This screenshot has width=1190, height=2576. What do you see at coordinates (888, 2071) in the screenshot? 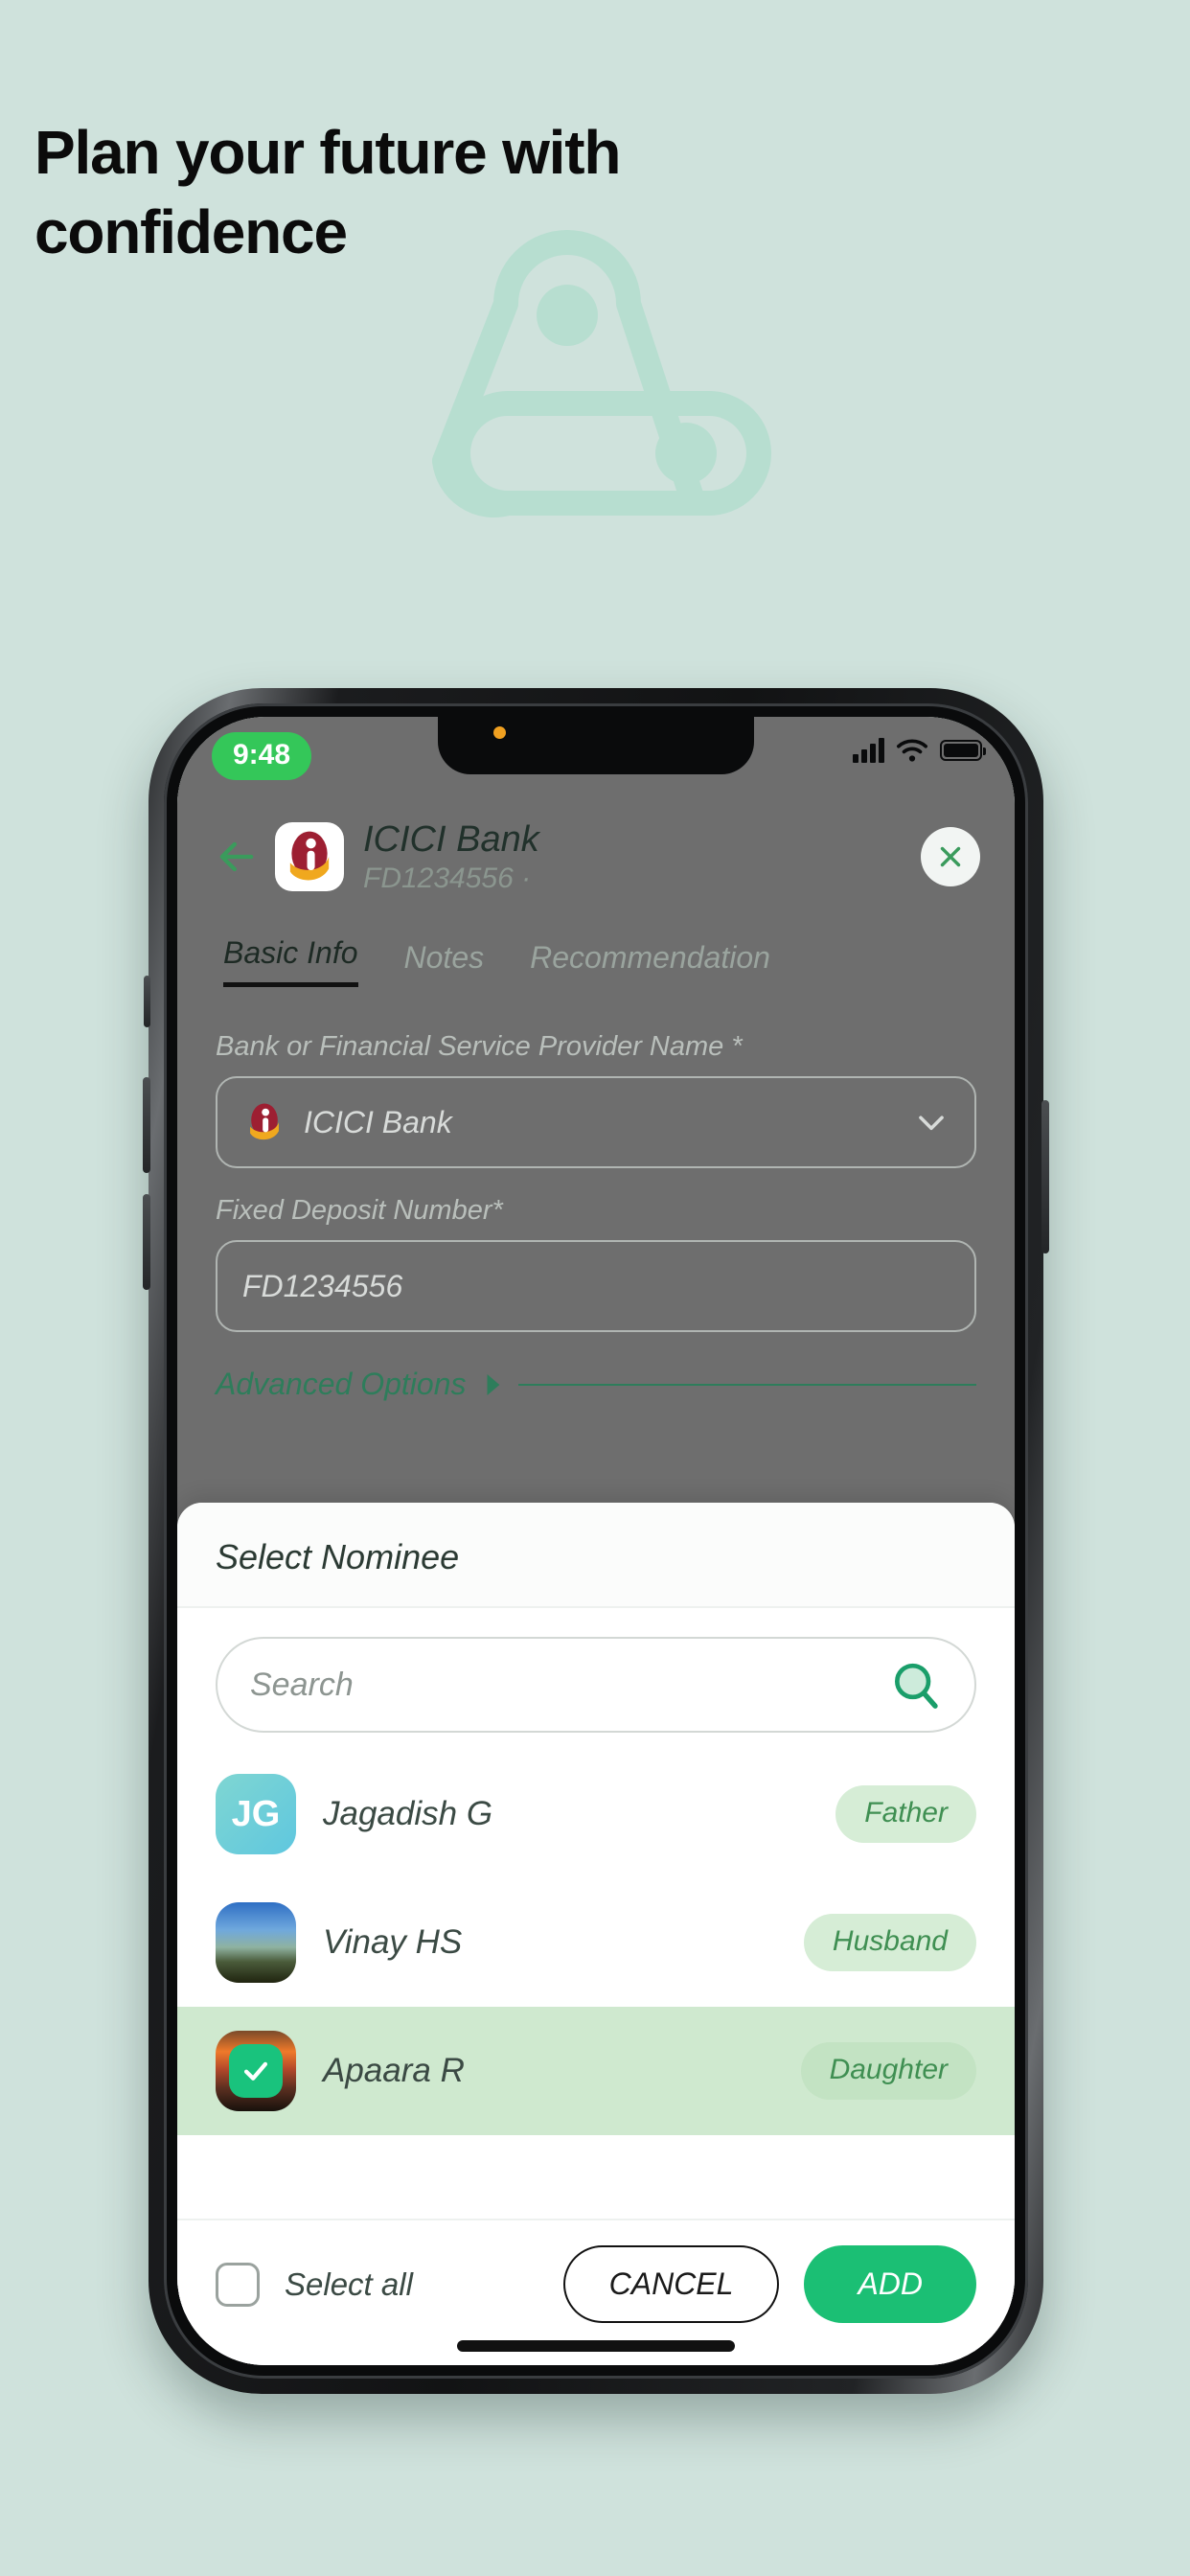
I see `relation-chip: Daughter` at bounding box center [888, 2071].